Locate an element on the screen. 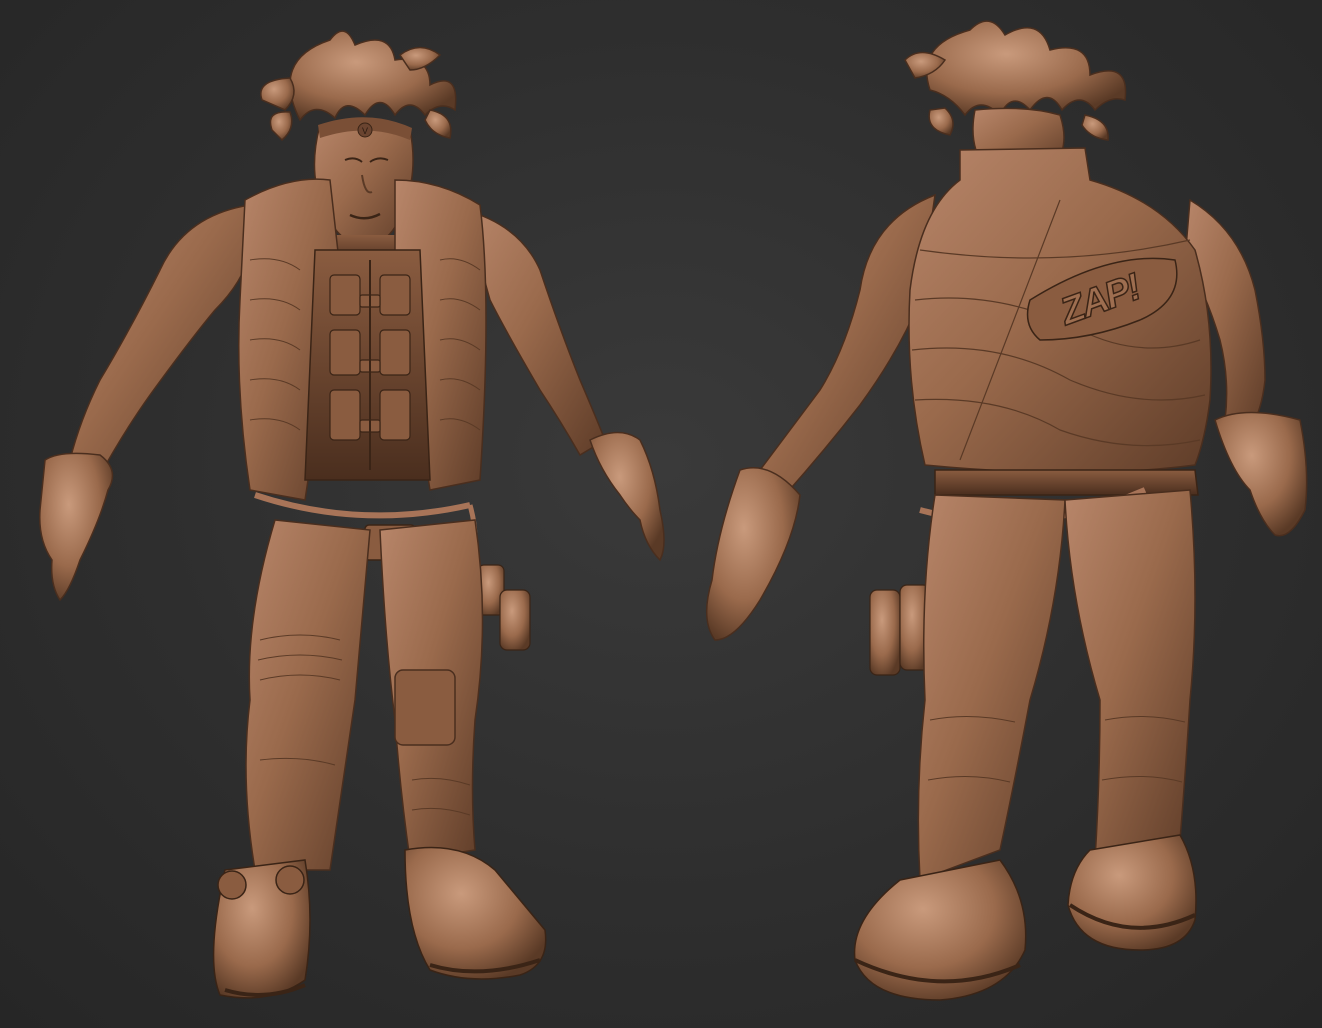 This screenshot has height=1028, width=1322. front-boots is located at coordinates (379, 922).